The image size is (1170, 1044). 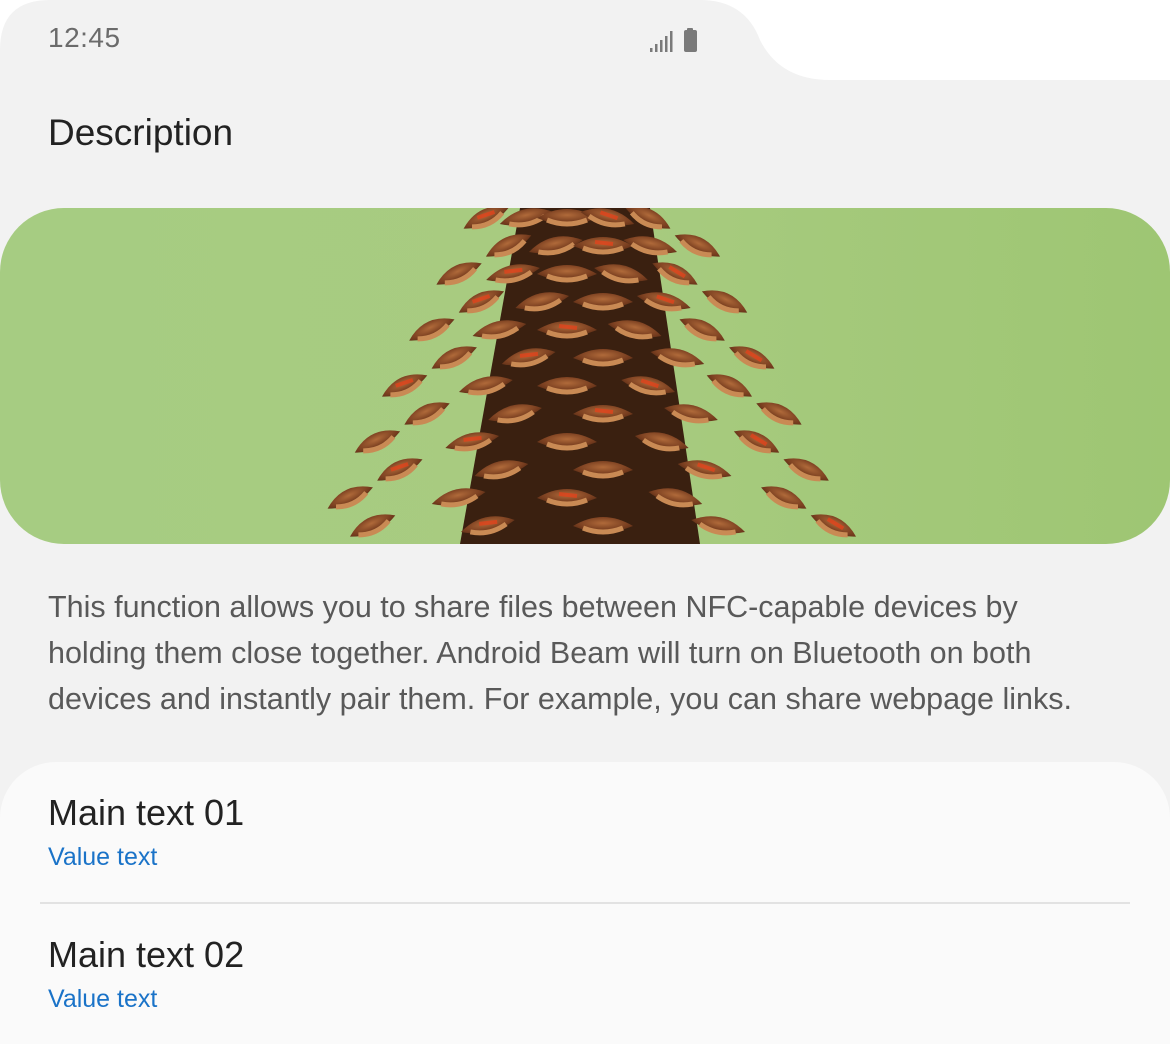 I want to click on list-item: Main text 02 Value text, so click(x=585, y=974).